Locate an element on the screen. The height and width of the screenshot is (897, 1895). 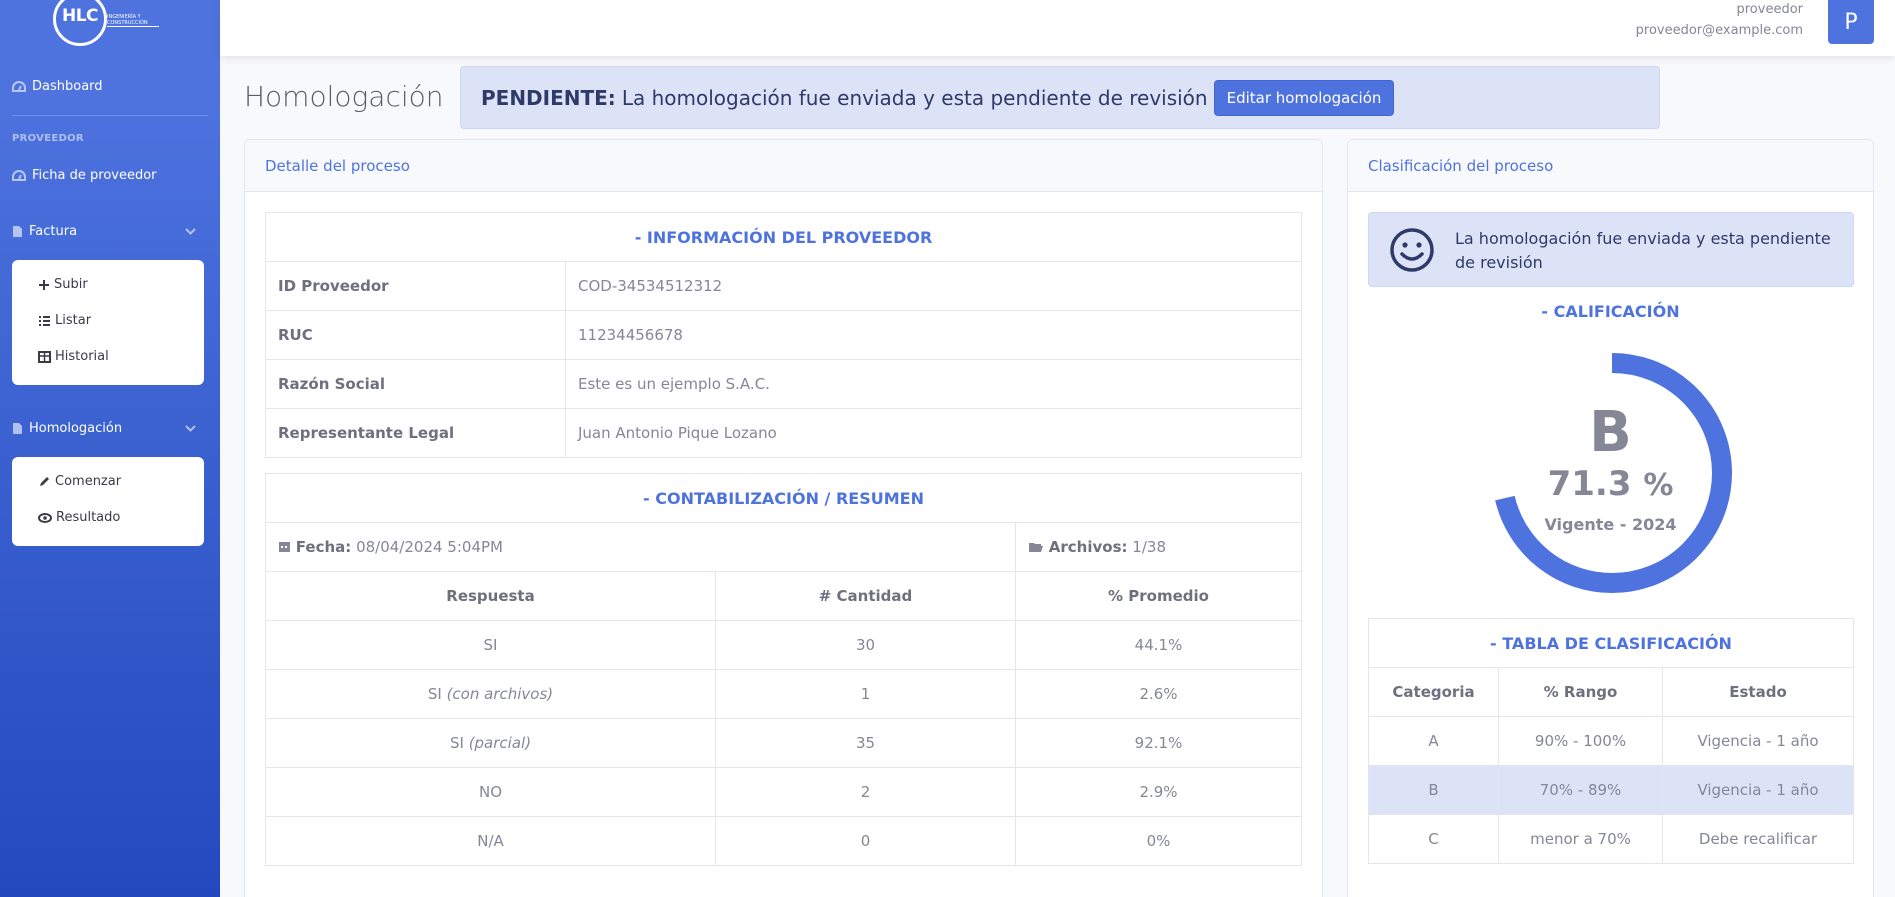
cantidad-cell: 30 is located at coordinates (865, 645).